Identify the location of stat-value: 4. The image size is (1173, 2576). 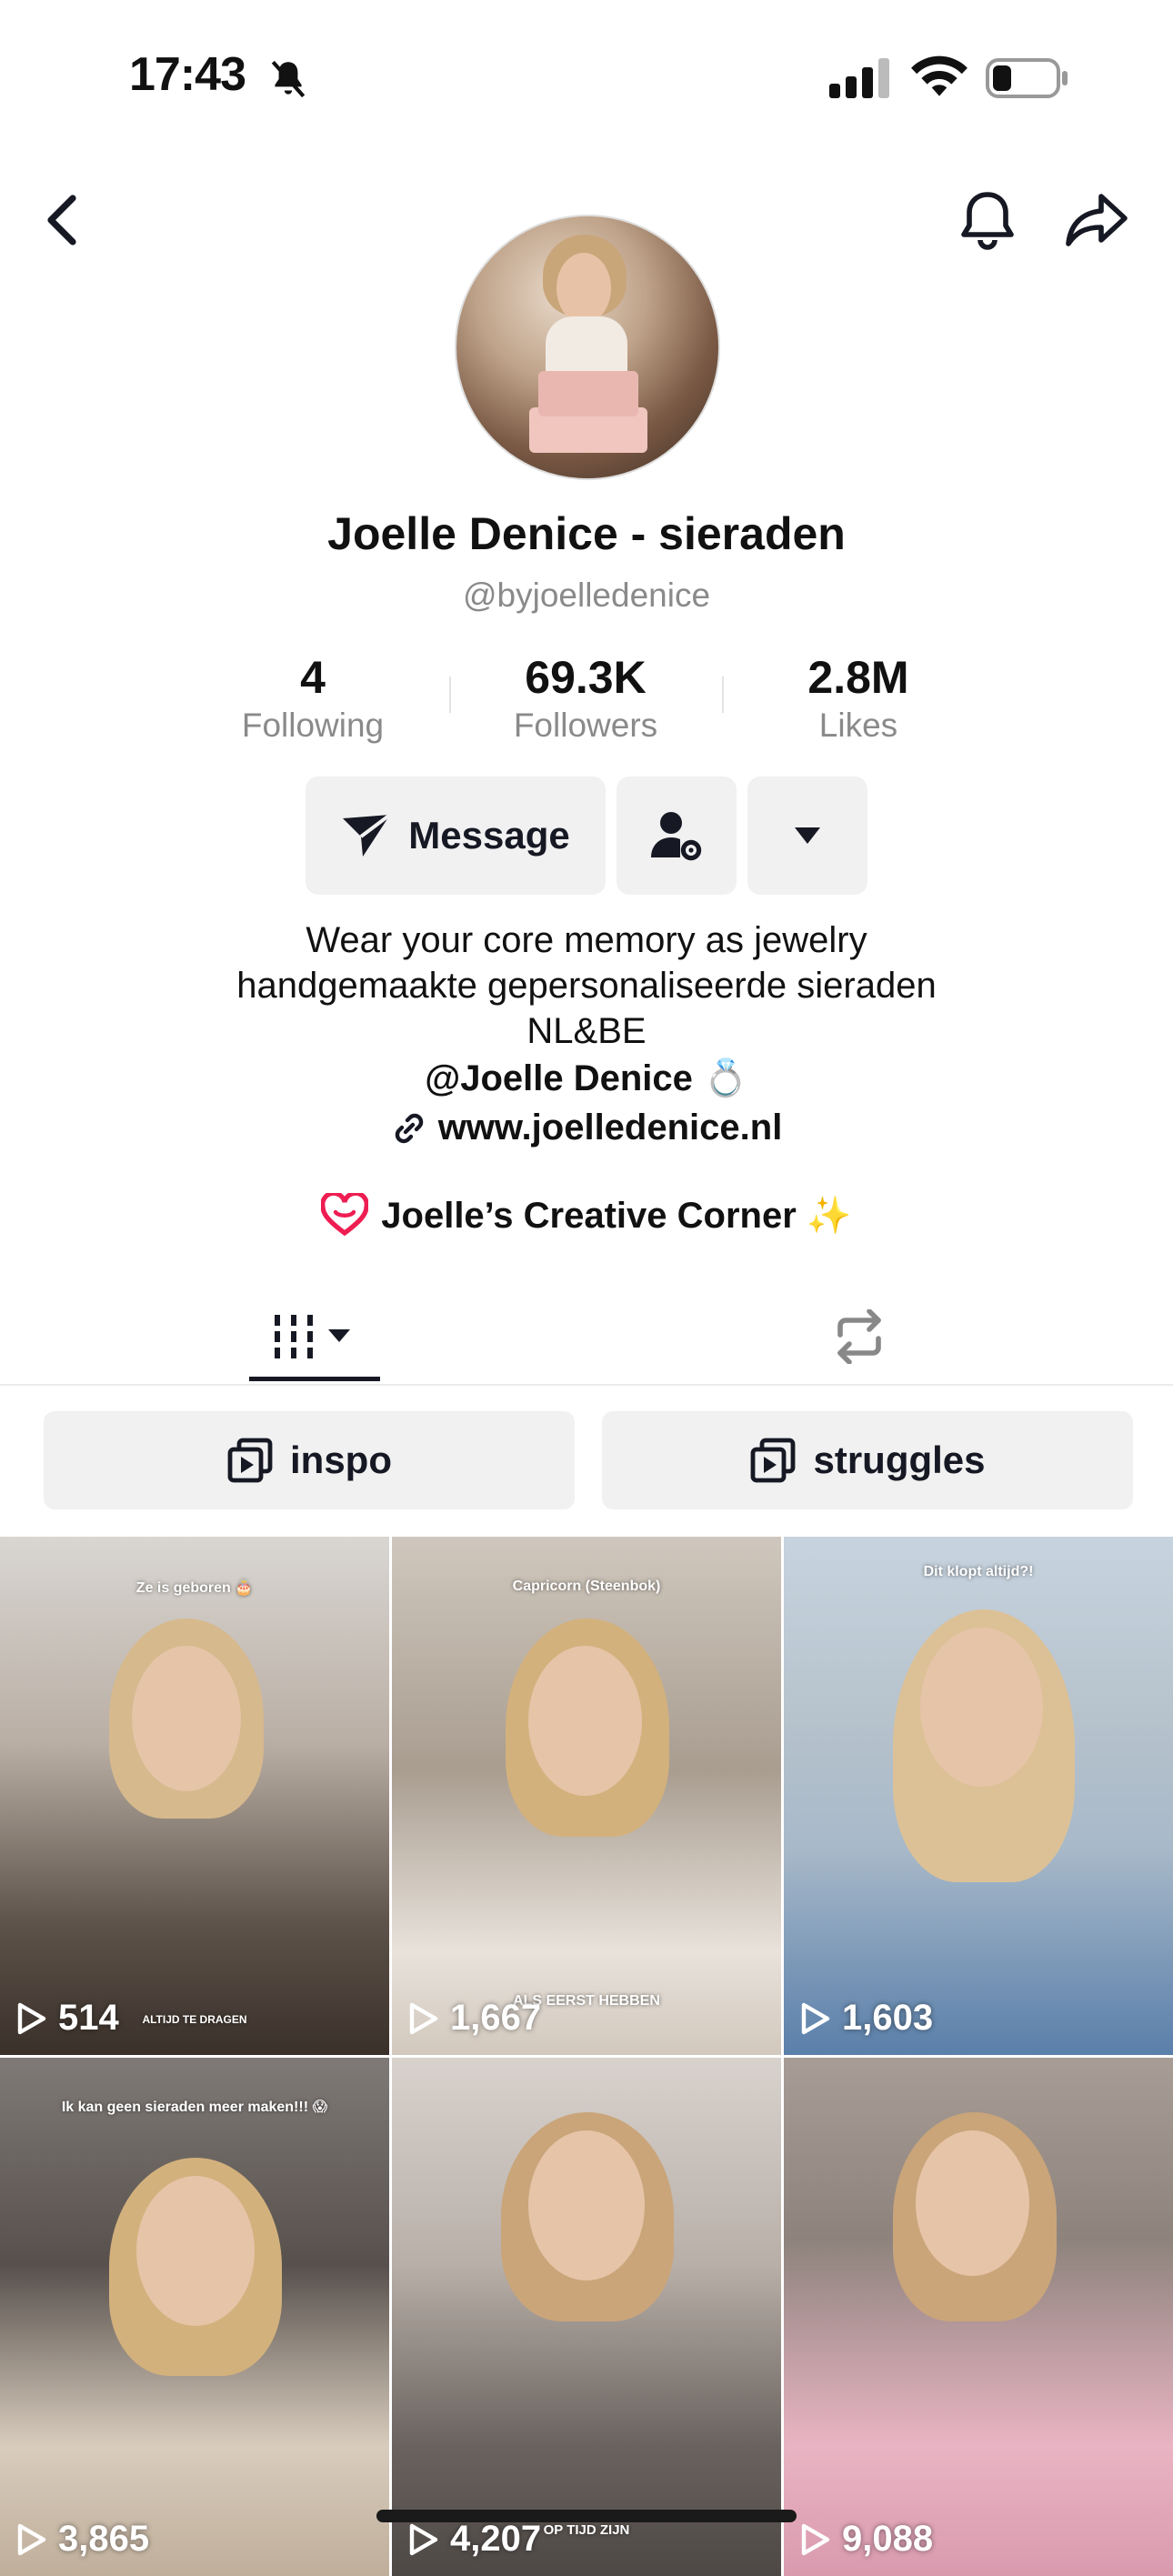
(313, 677).